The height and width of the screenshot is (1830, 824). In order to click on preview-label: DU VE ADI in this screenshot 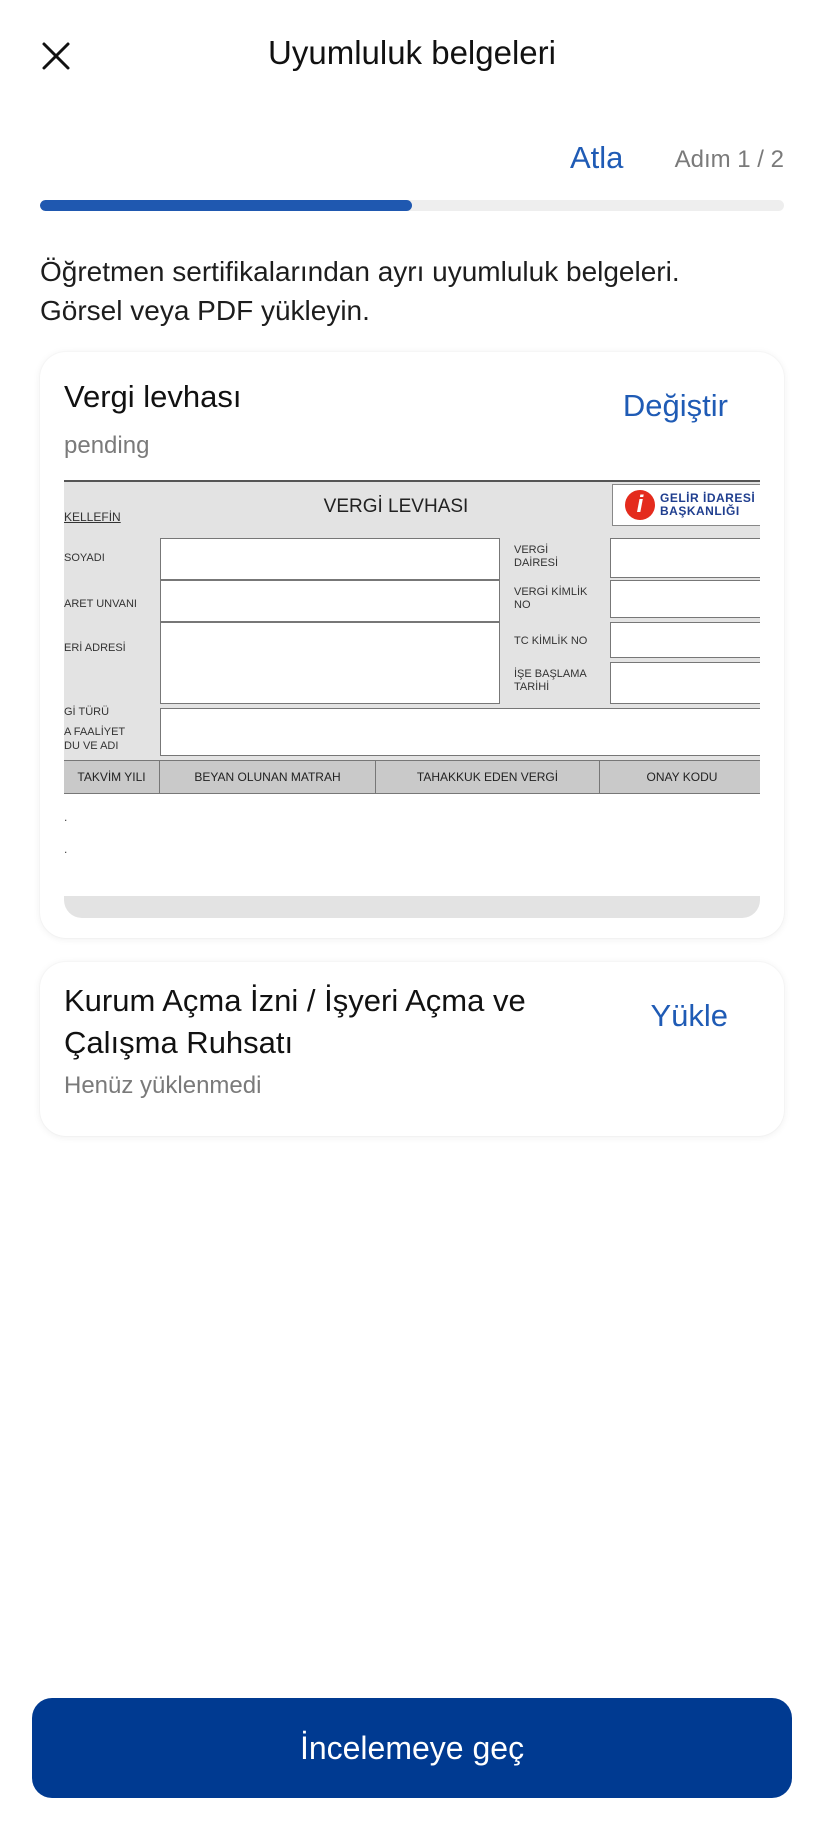, I will do `click(91, 746)`.